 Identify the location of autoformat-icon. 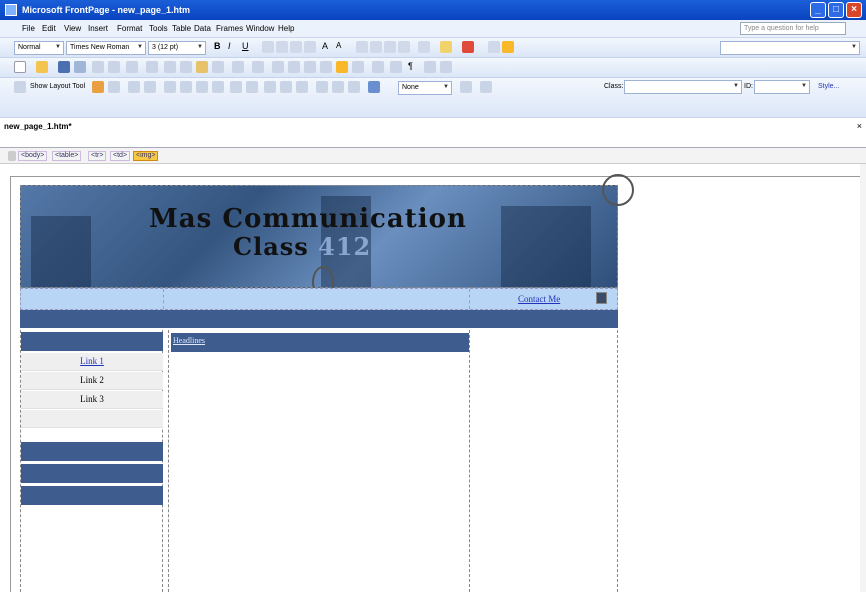
(466, 87).